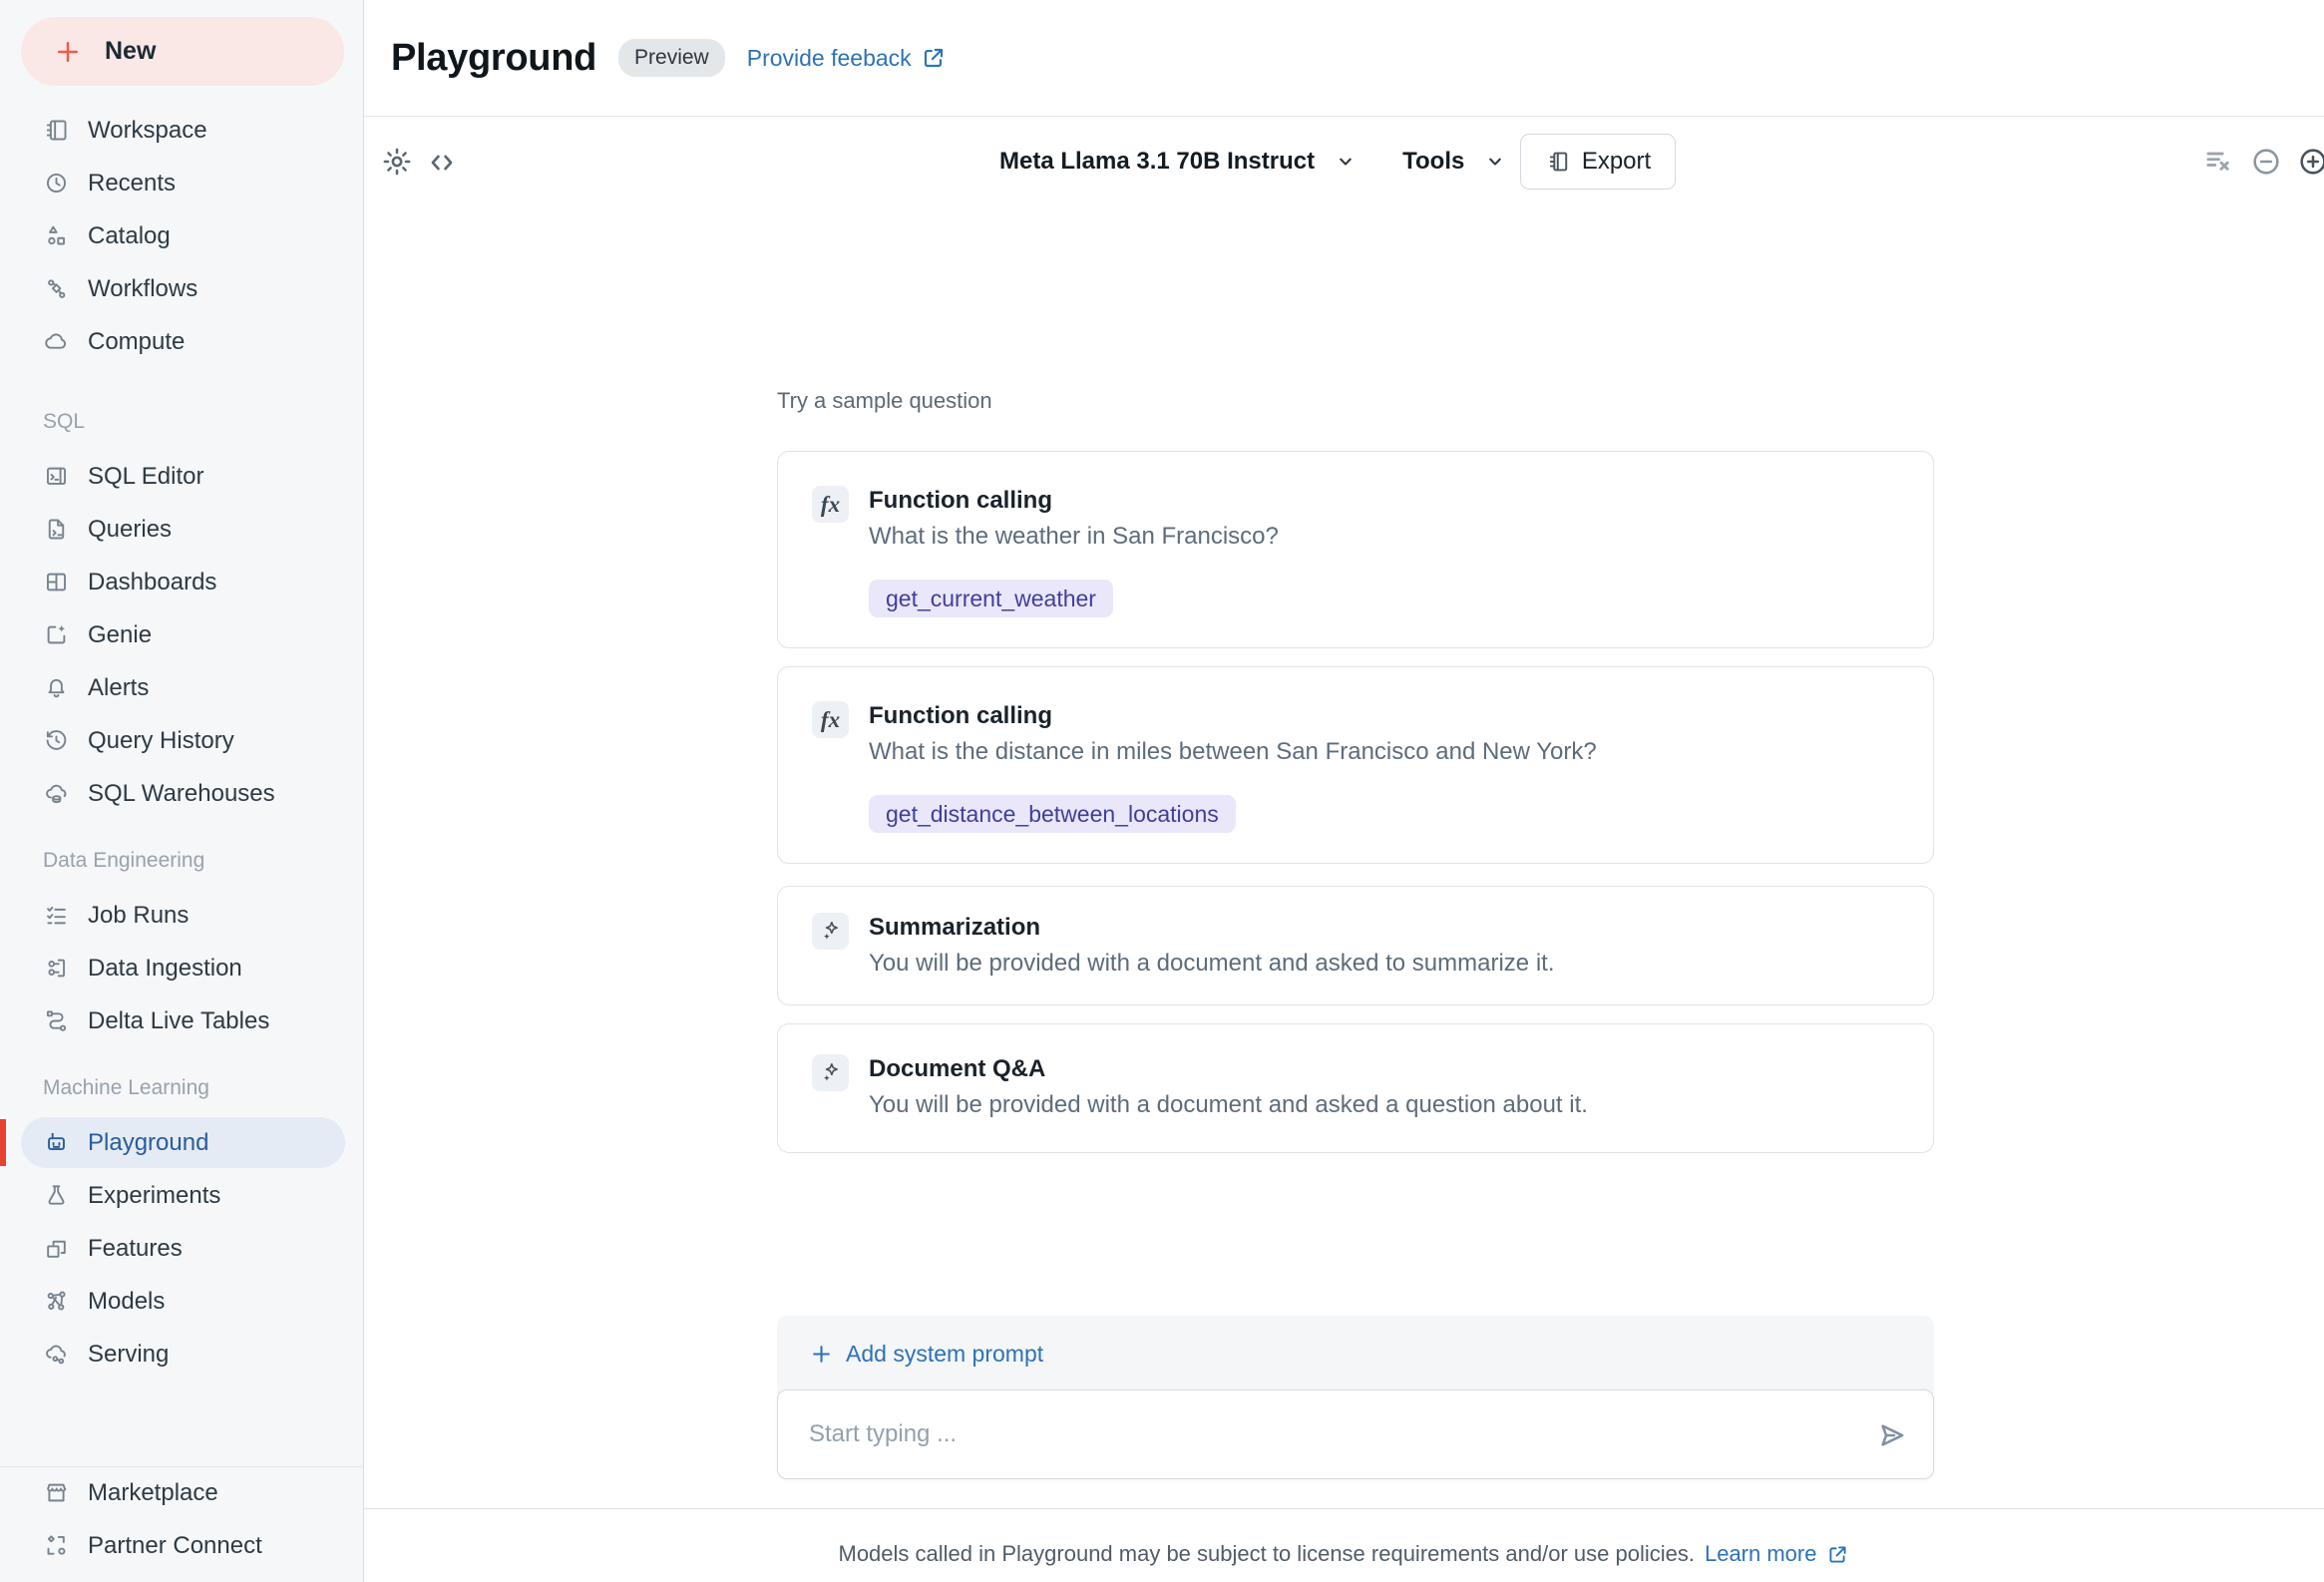 The image size is (2324, 1582). Describe the element at coordinates (1355, 1358) in the screenshot. I see `system-prompt-panel: Add system prompt` at that location.